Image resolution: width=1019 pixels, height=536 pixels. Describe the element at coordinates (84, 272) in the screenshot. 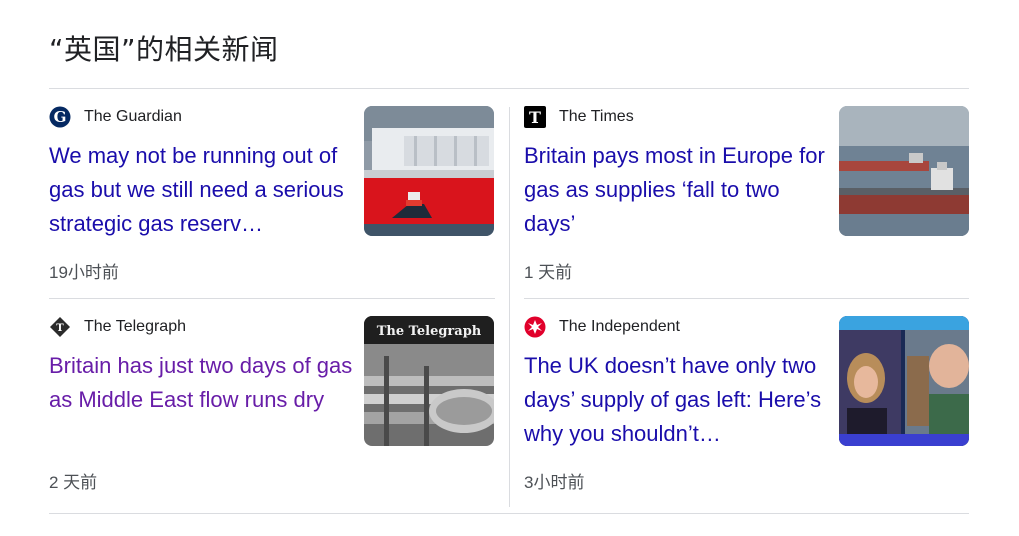

I see `article-time: 19小时前` at that location.